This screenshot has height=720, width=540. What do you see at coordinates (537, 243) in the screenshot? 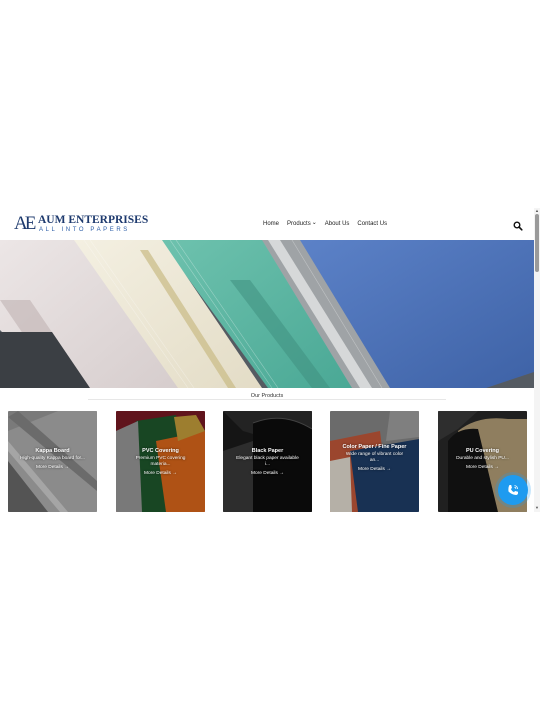
I see `scrollbar-thumb` at bounding box center [537, 243].